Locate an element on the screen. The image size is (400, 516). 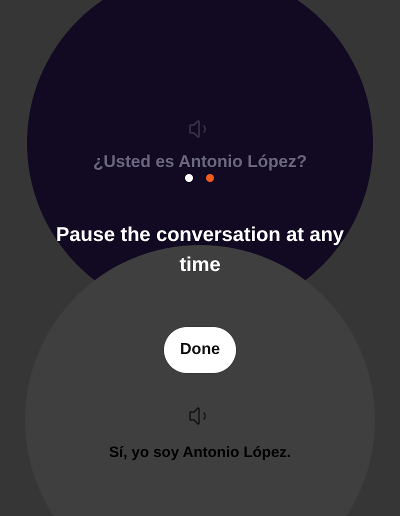
question-text: ¿Usted es Antonio López? is located at coordinates (200, 162).